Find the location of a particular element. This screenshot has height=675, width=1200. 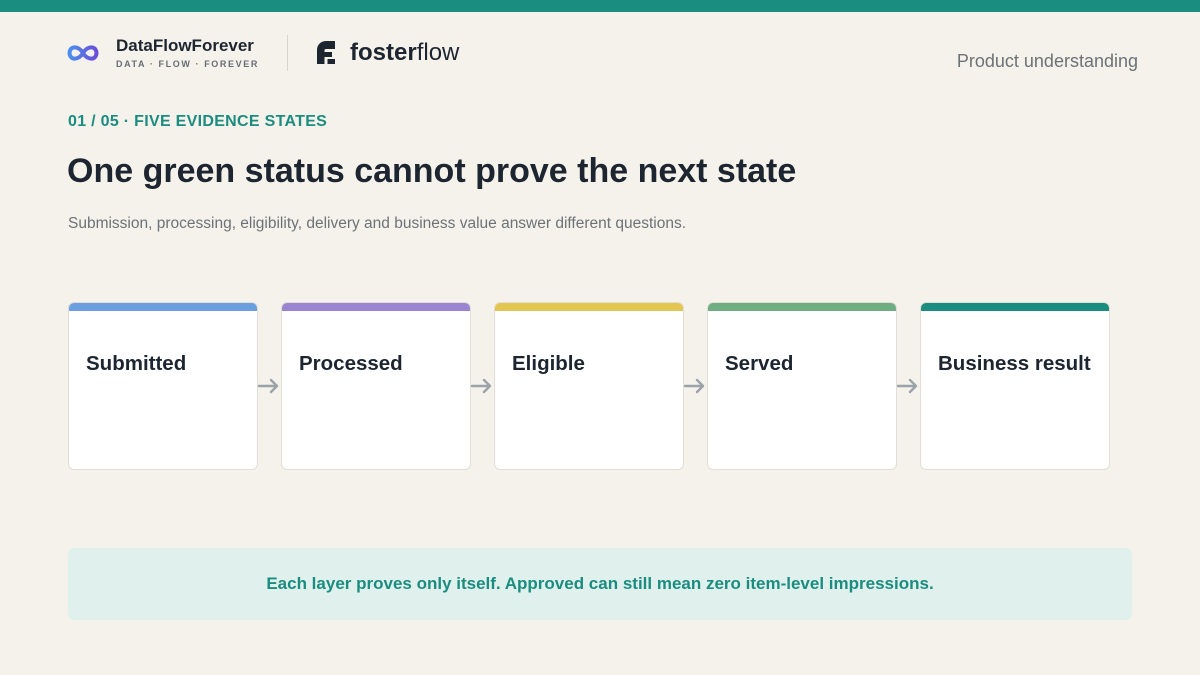

stage-label-served: Served is located at coordinates (759, 363).